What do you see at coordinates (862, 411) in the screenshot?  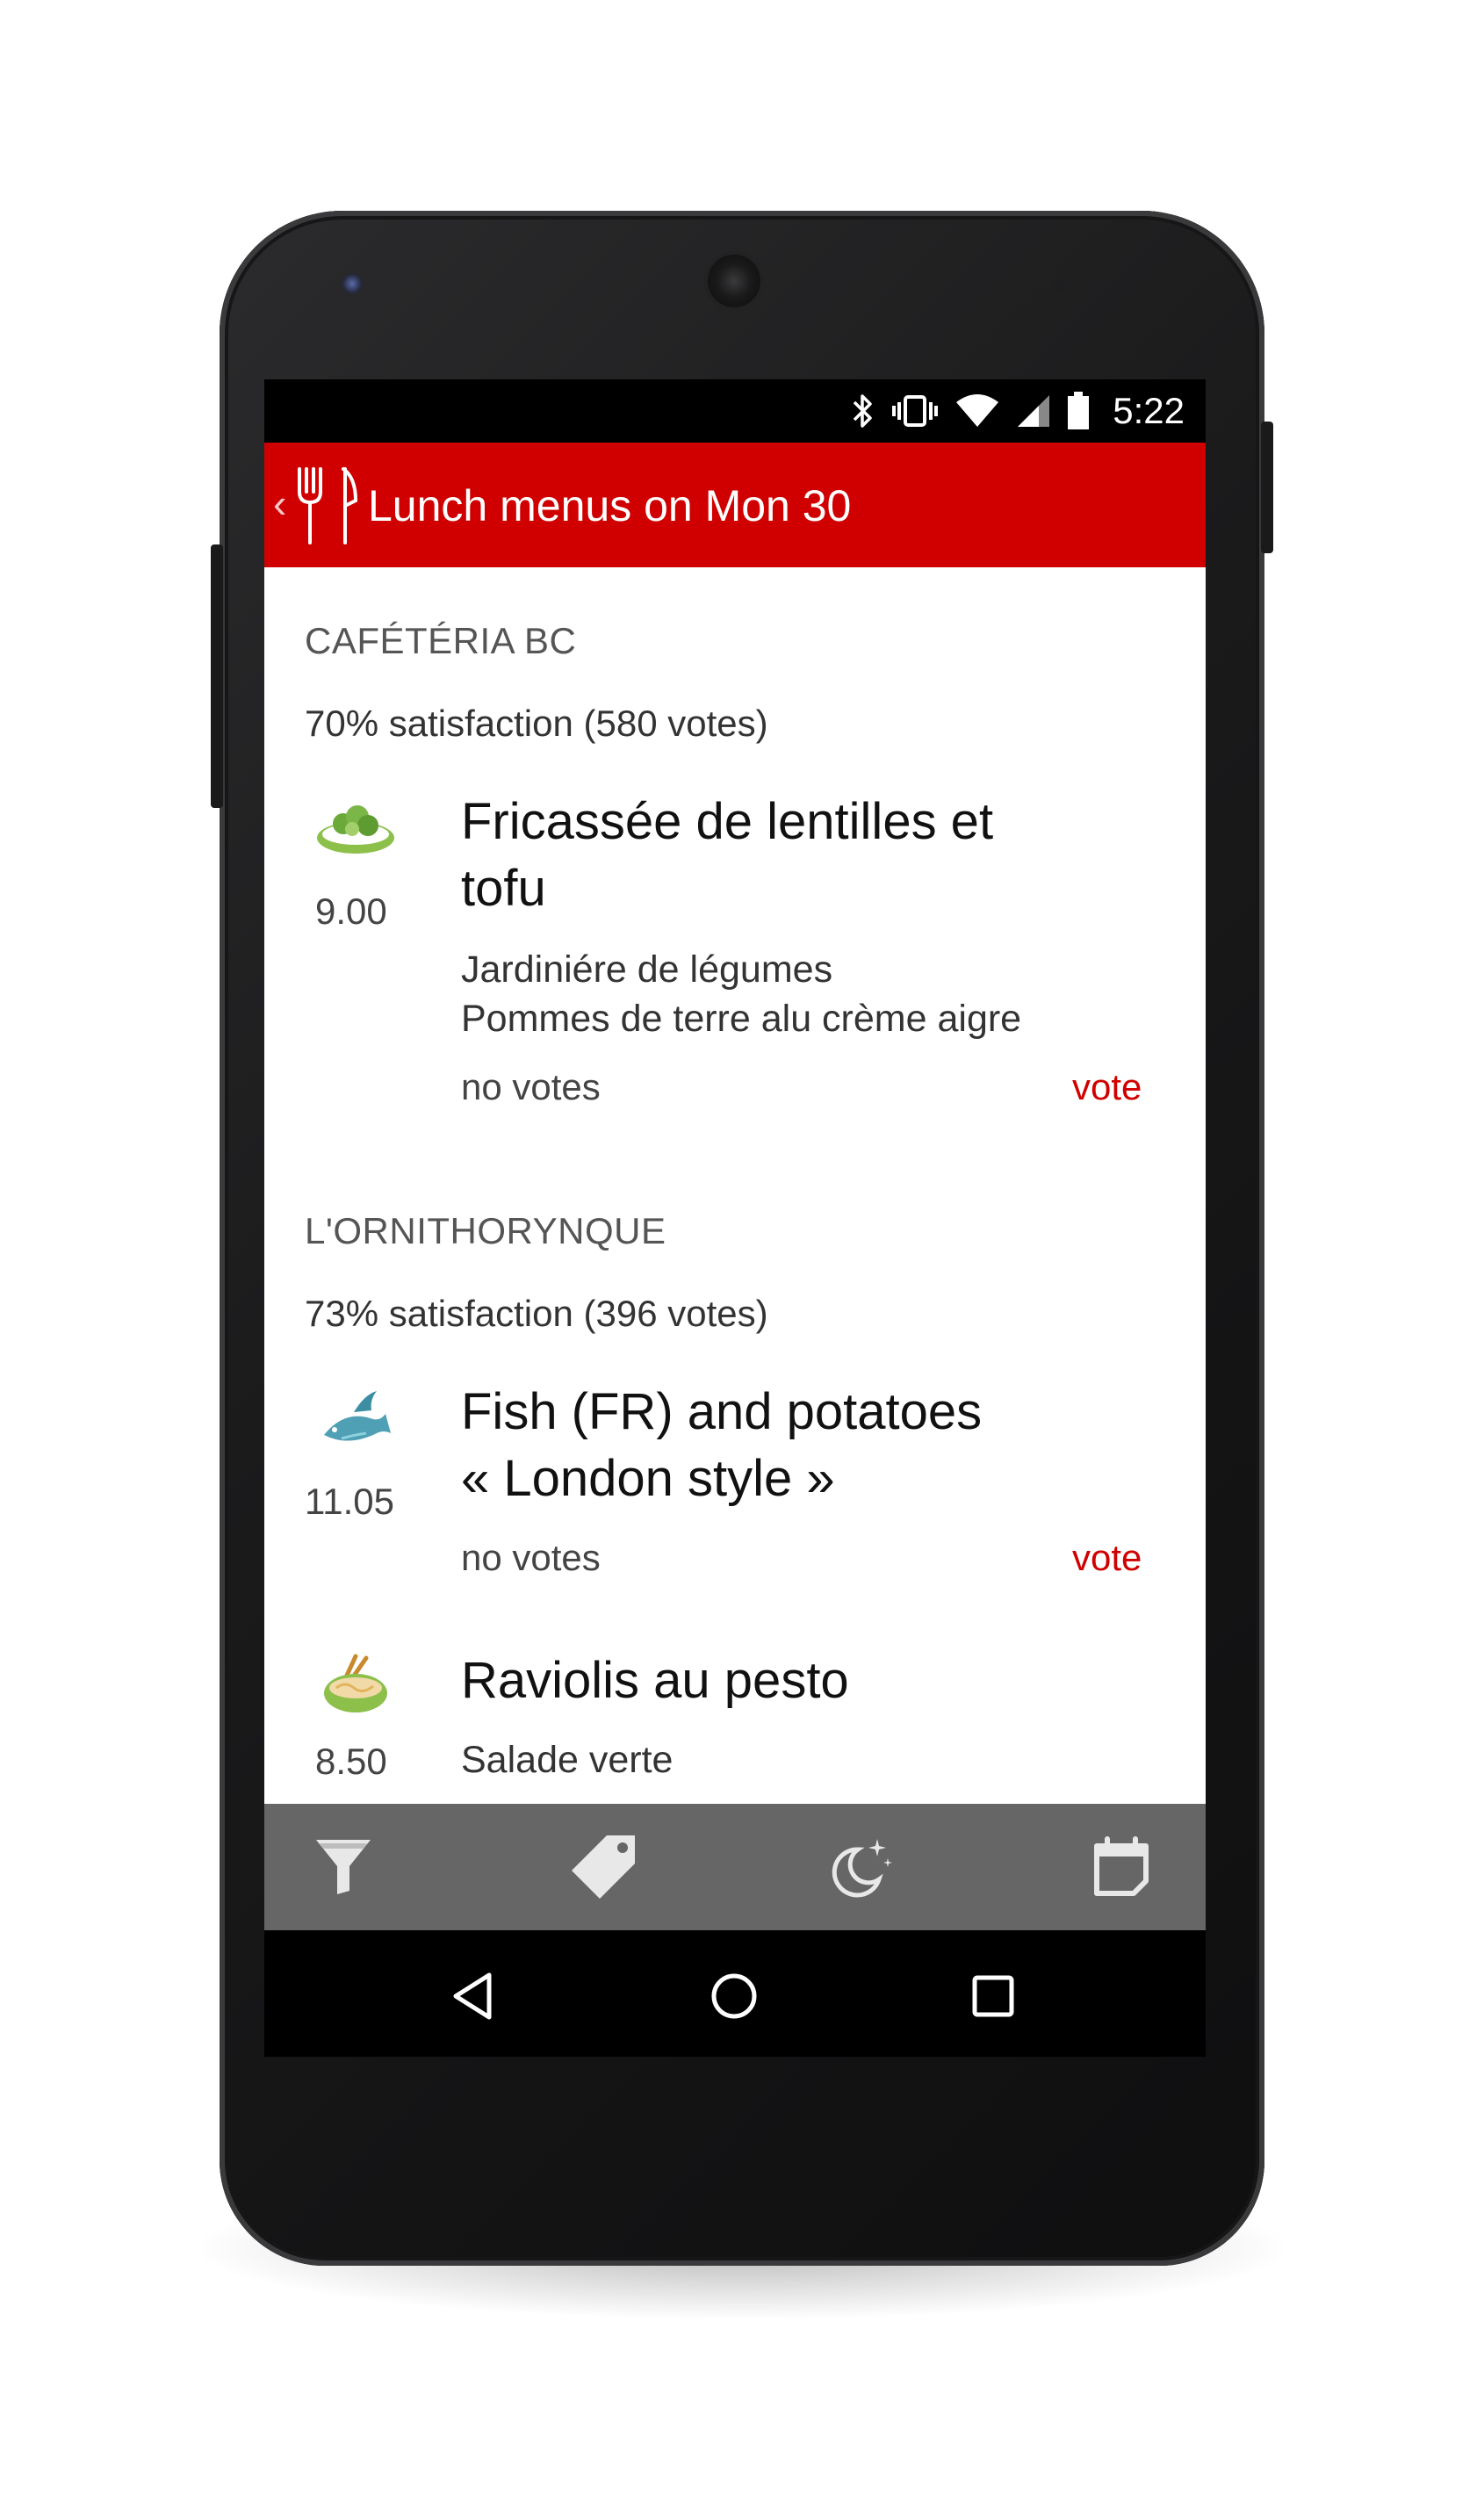 I see `bluetooth-icon` at bounding box center [862, 411].